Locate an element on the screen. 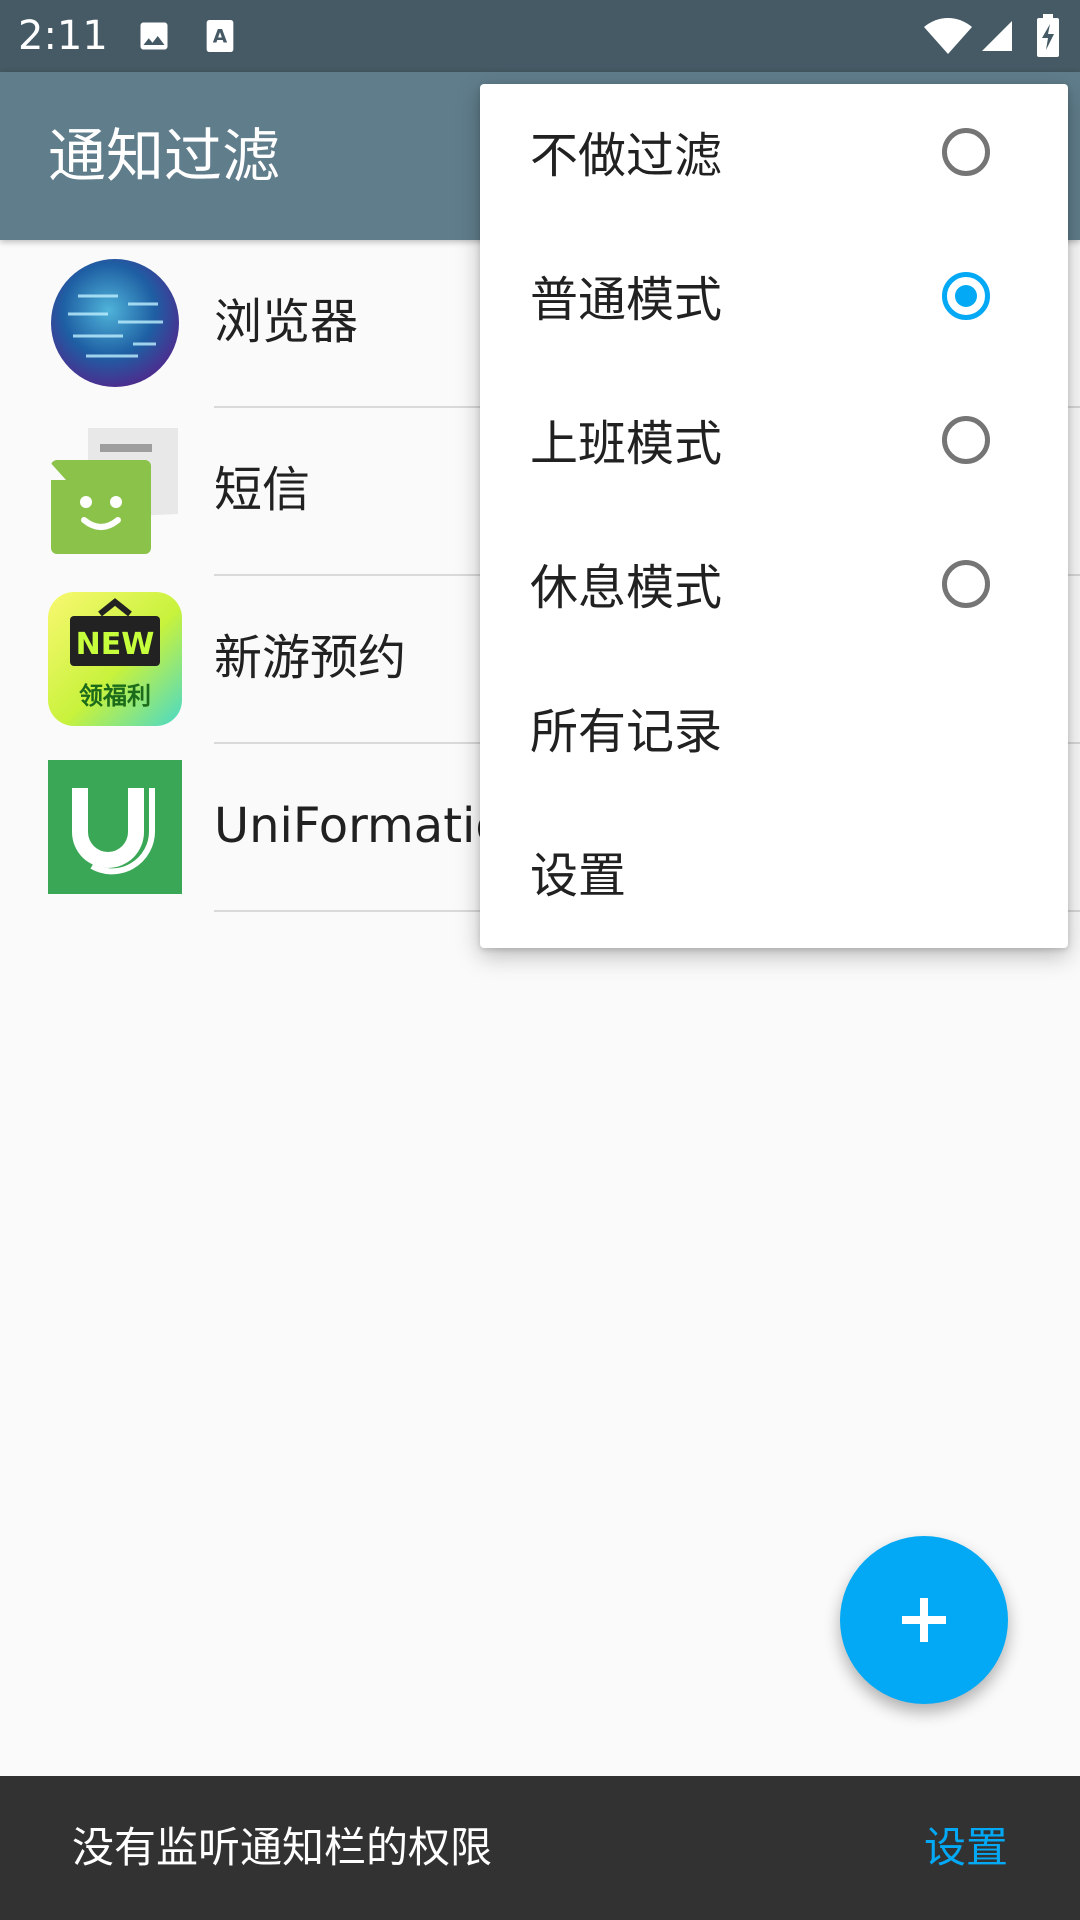 This screenshot has width=1080, height=1920. uniformation-icon is located at coordinates (115, 827).